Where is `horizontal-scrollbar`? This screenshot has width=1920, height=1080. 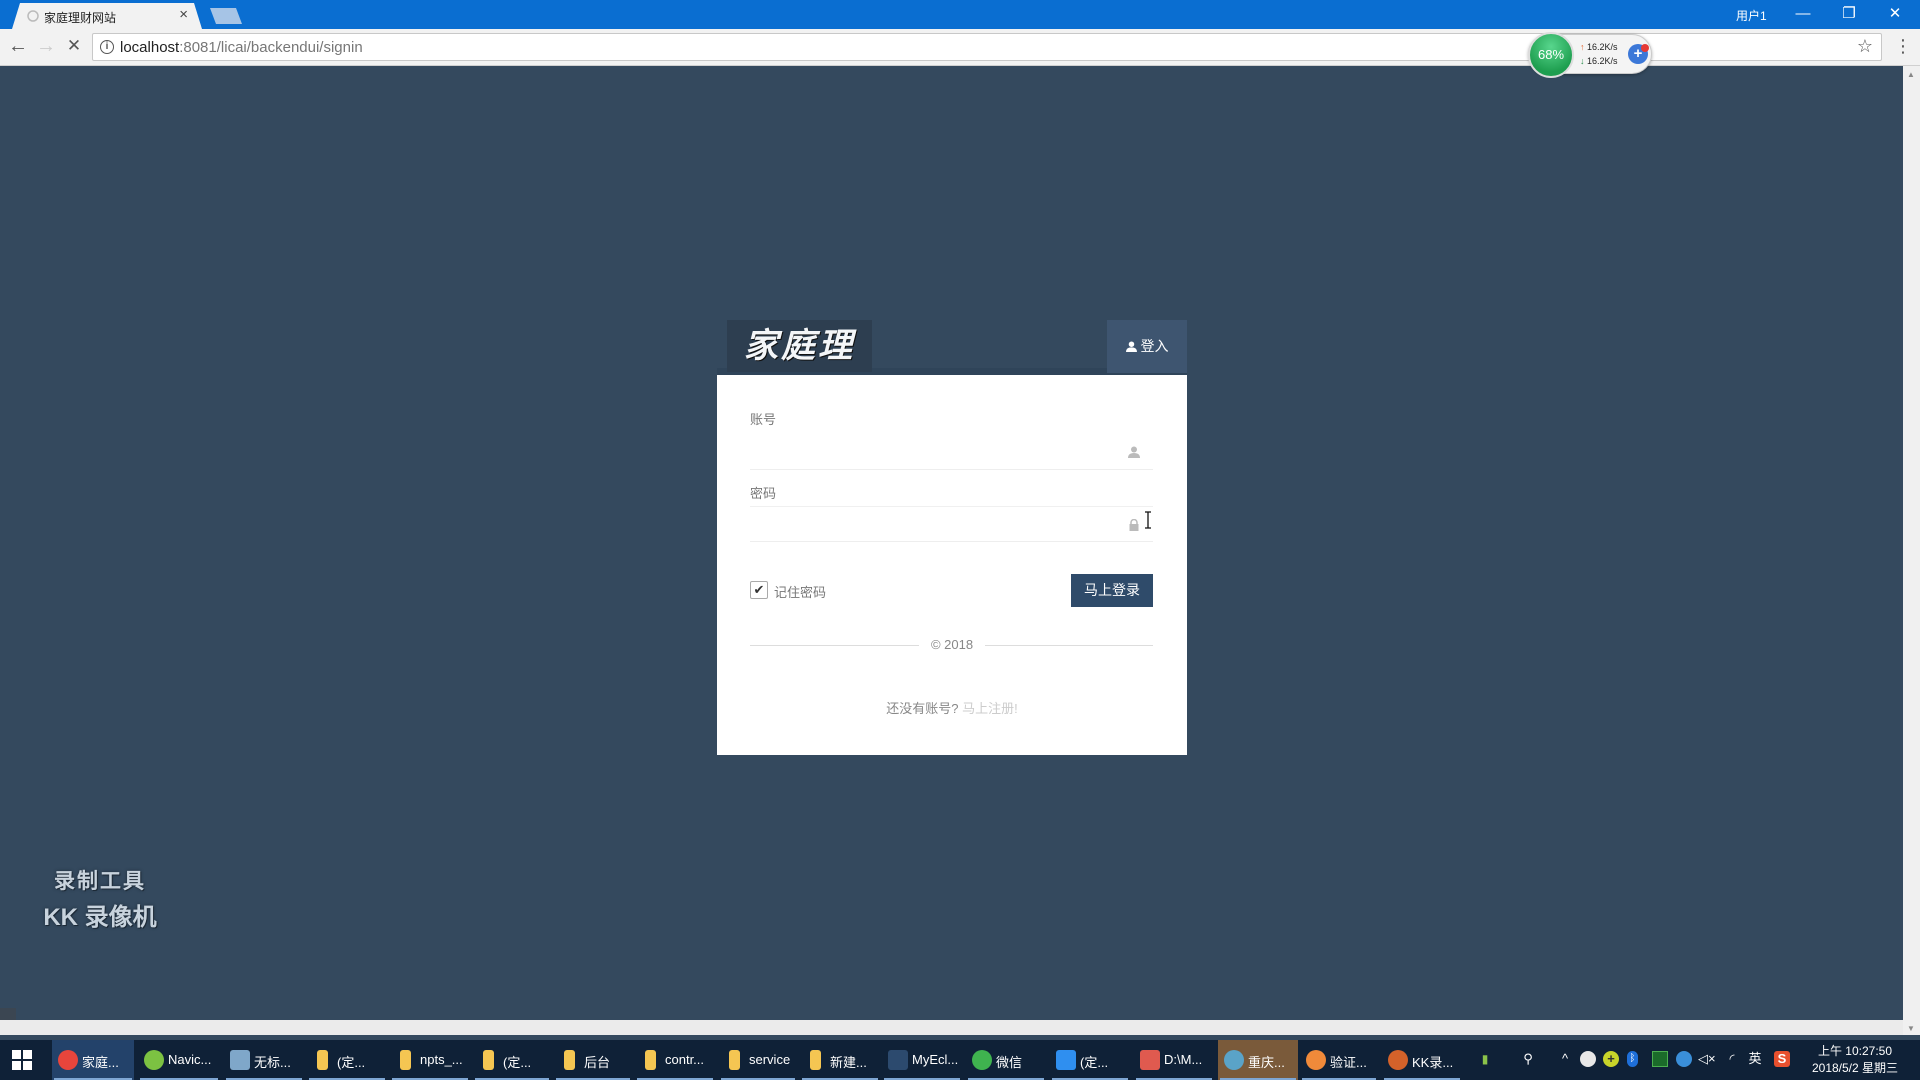 horizontal-scrollbar is located at coordinates (951, 1021).